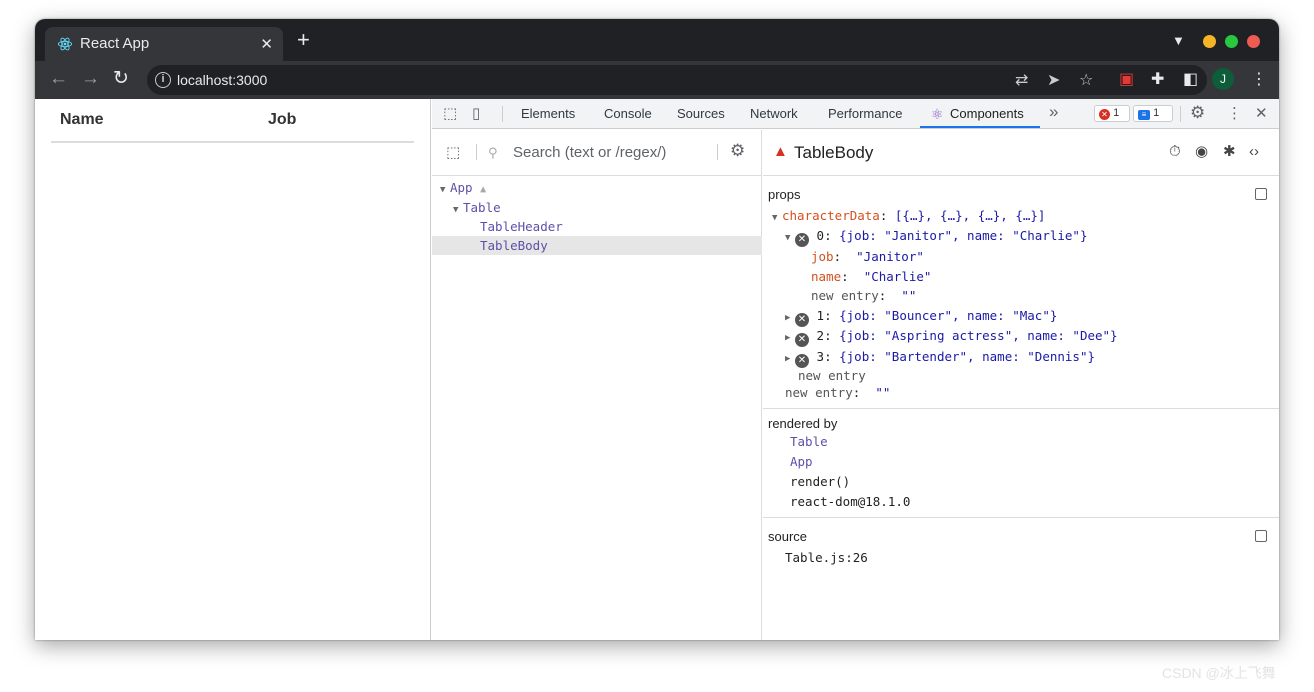 The width and height of the screenshot is (1314, 692). Describe the element at coordinates (548, 113) in the screenshot. I see `tab-elements: Elements` at that location.